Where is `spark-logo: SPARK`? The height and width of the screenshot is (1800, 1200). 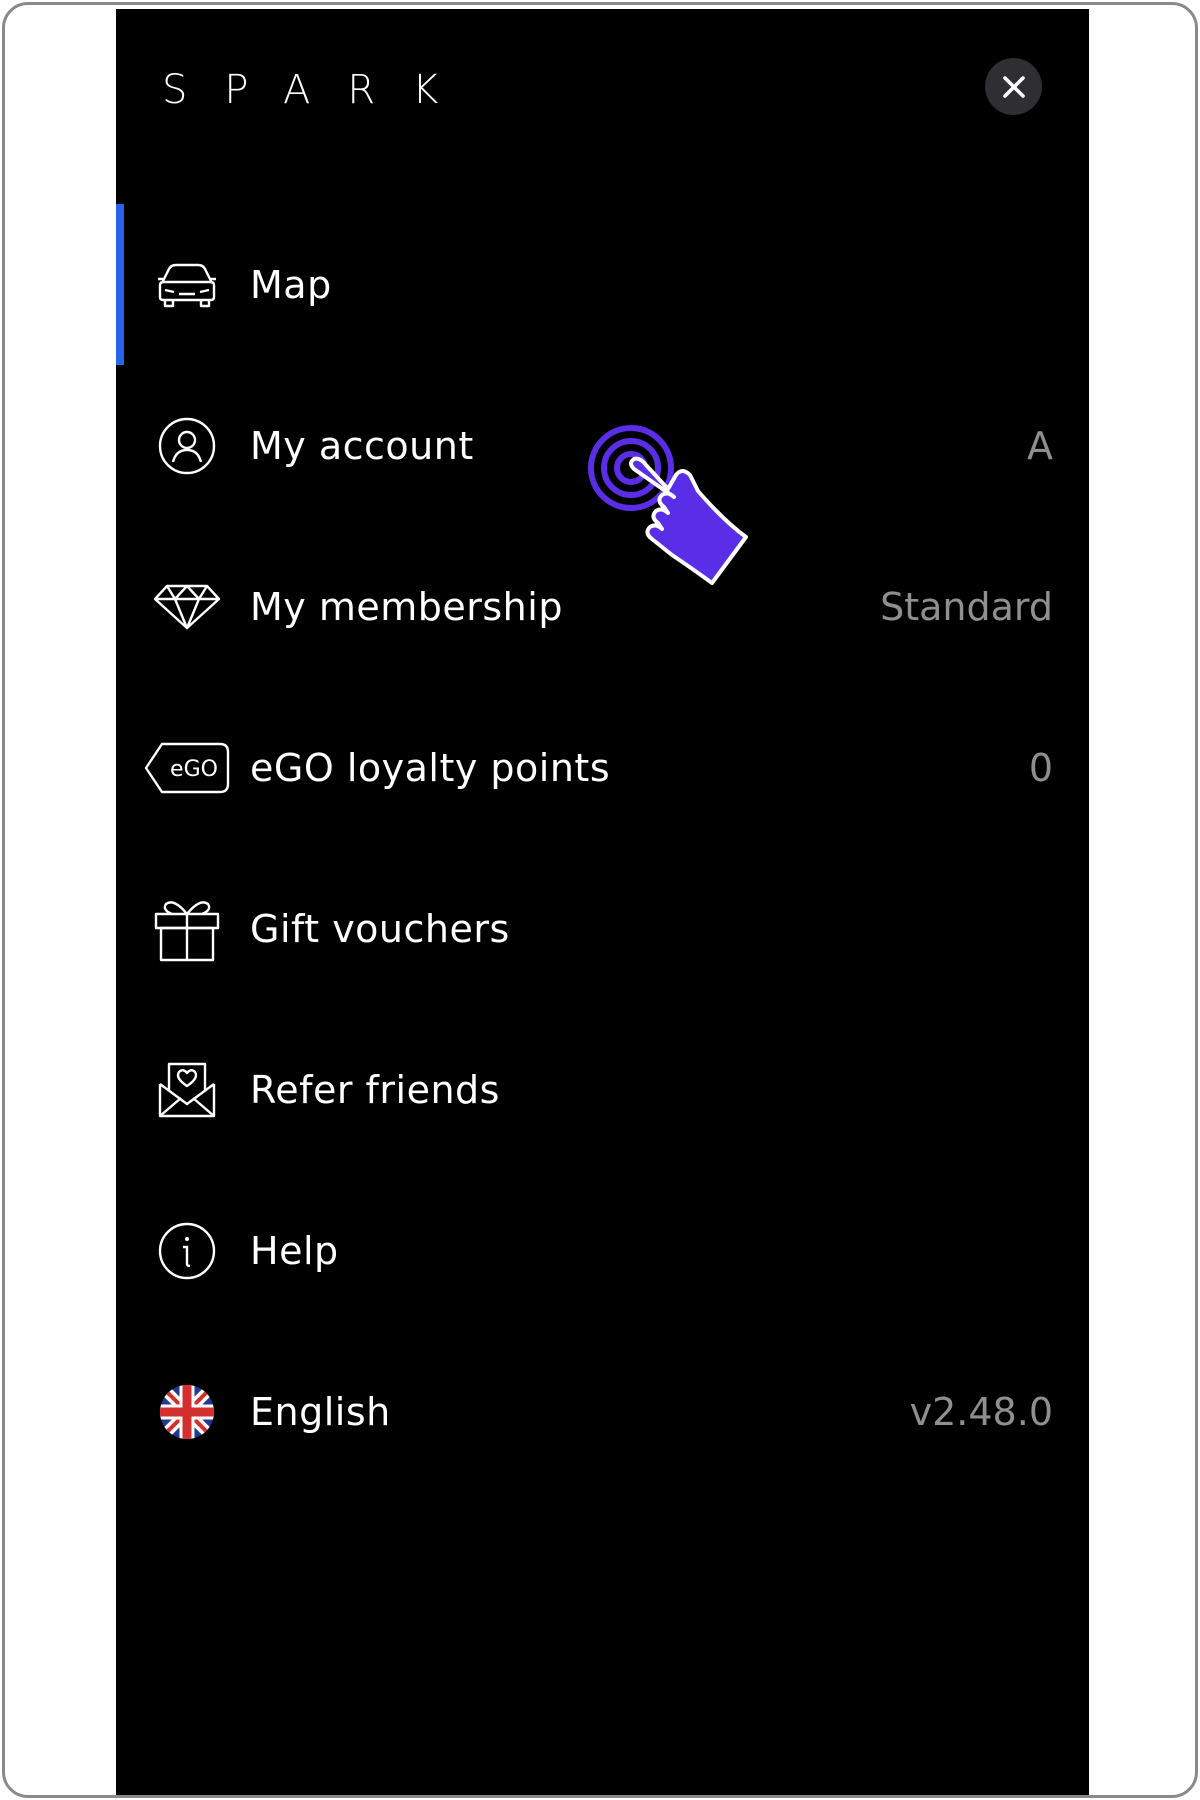 spark-logo: SPARK is located at coordinates (312, 89).